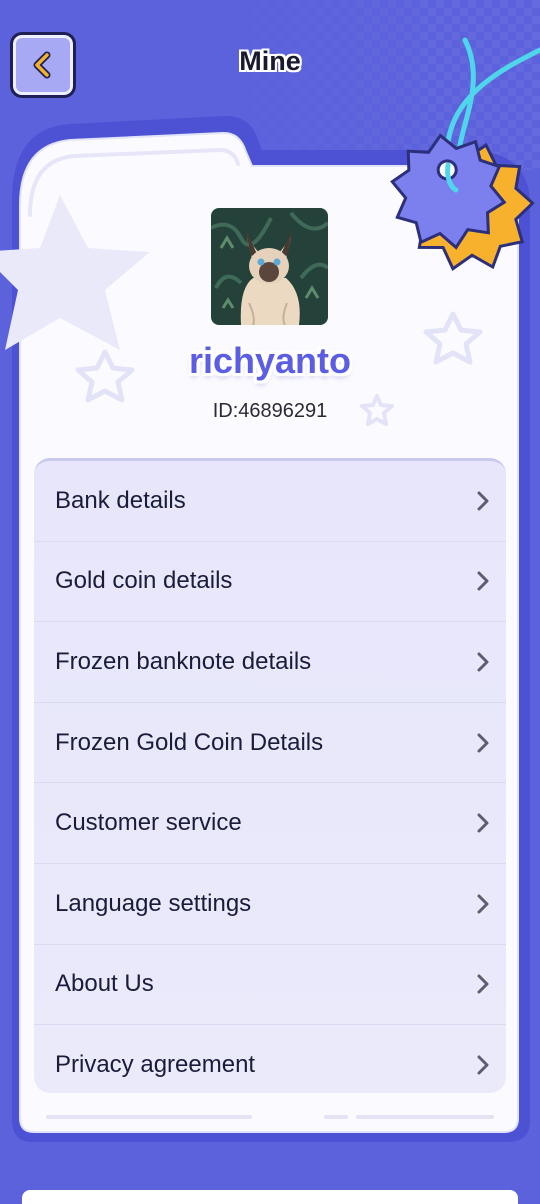 The width and height of the screenshot is (540, 1204). I want to click on menu-item-label: Frozen Gold Coin Details, so click(189, 742).